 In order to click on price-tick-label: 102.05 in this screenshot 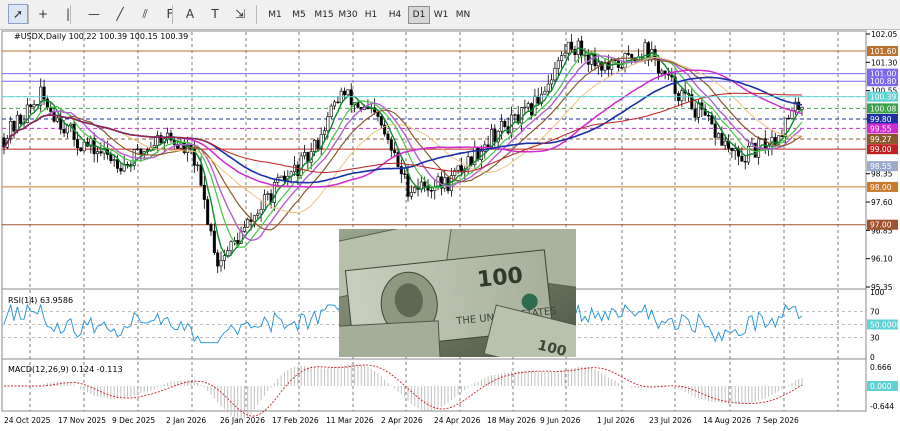, I will do `click(884, 34)`.